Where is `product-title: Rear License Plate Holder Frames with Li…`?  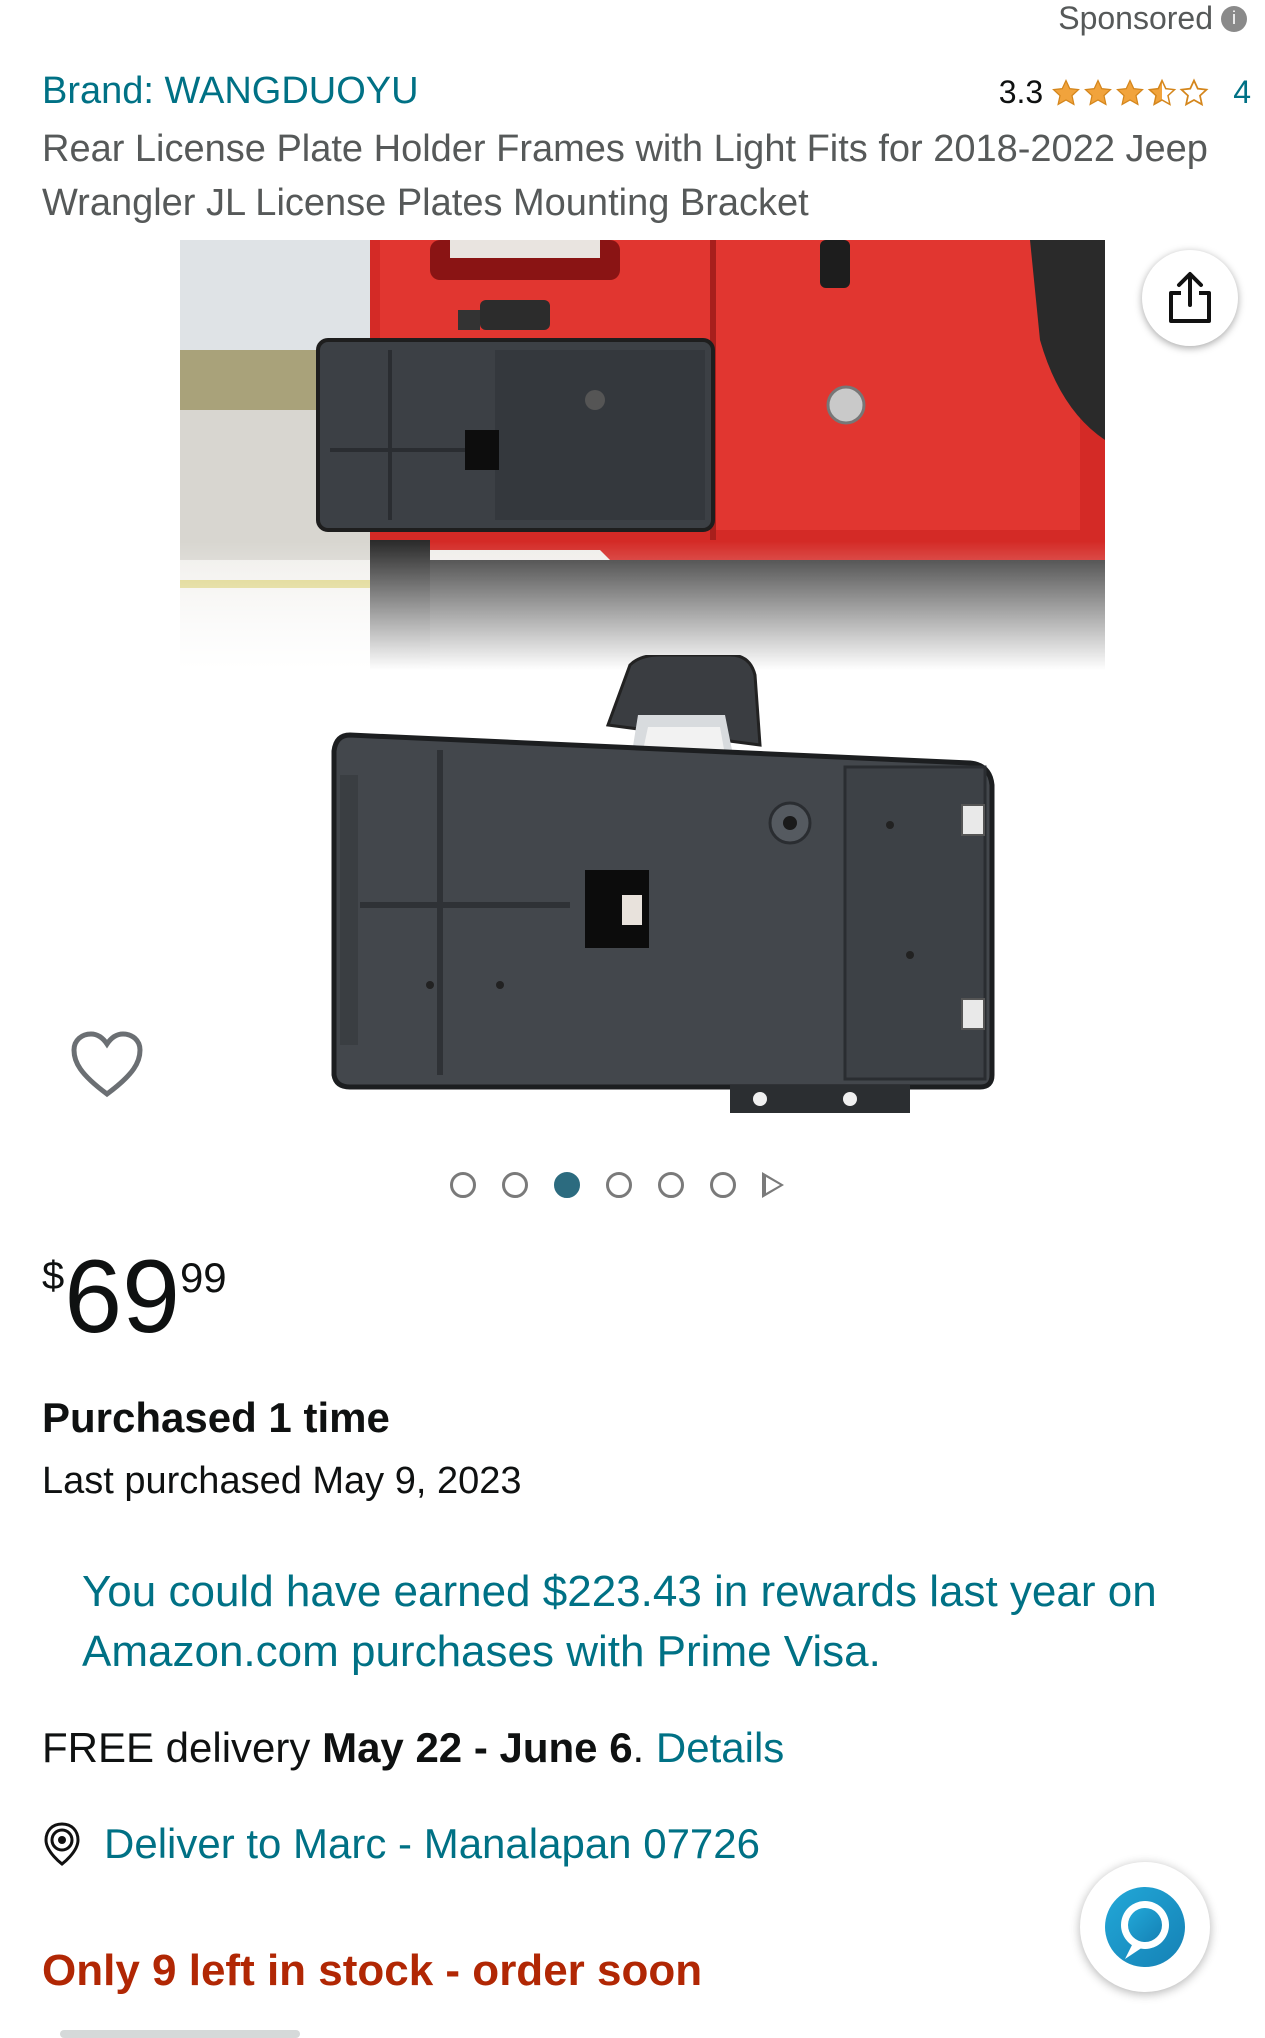
product-title: Rear License Plate Holder Frames with Li… is located at coordinates (625, 176).